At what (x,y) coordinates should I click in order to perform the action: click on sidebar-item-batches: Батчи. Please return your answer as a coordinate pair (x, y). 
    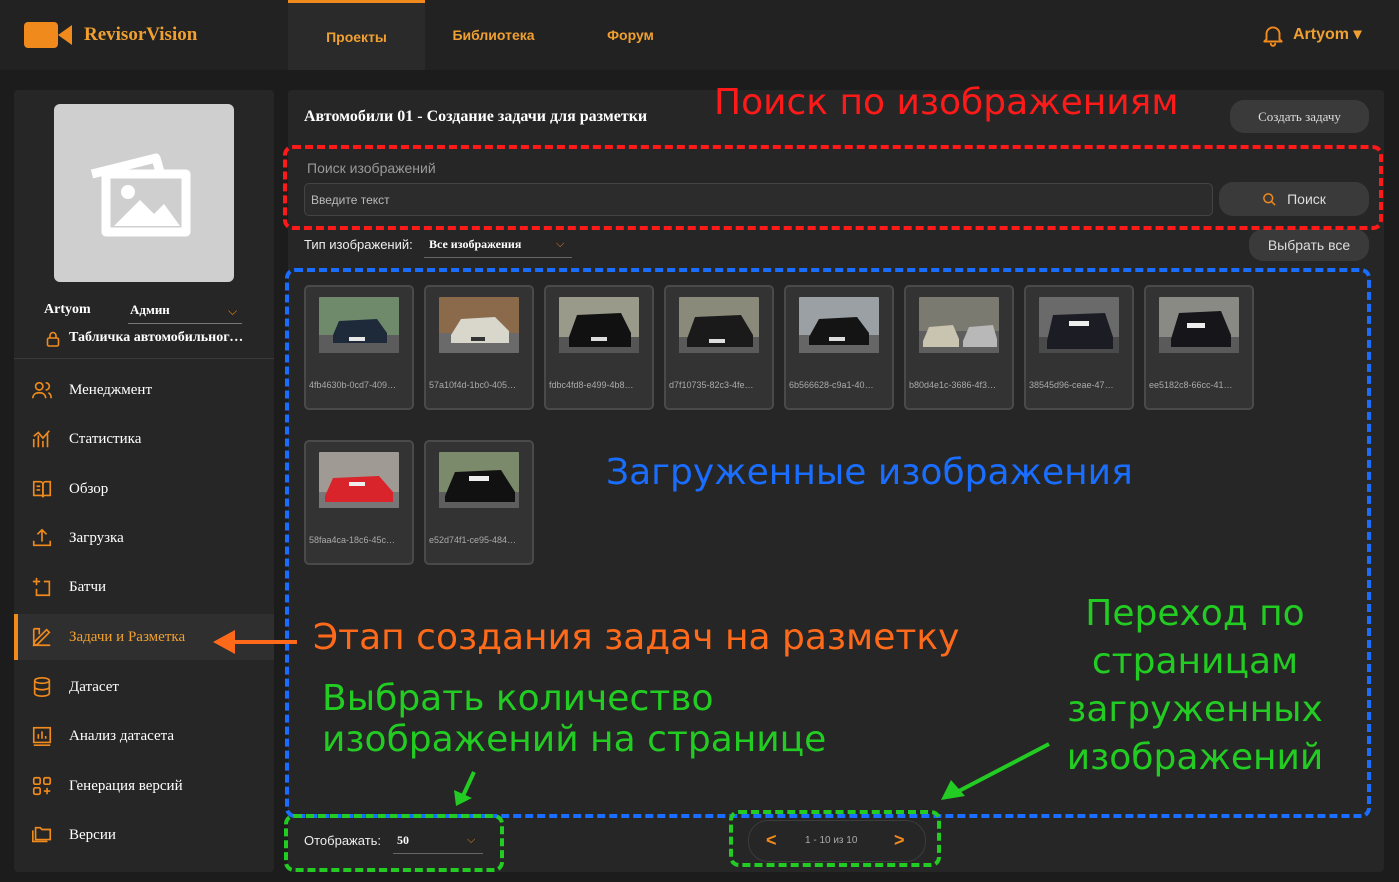
    Looking at the image, I should click on (144, 587).